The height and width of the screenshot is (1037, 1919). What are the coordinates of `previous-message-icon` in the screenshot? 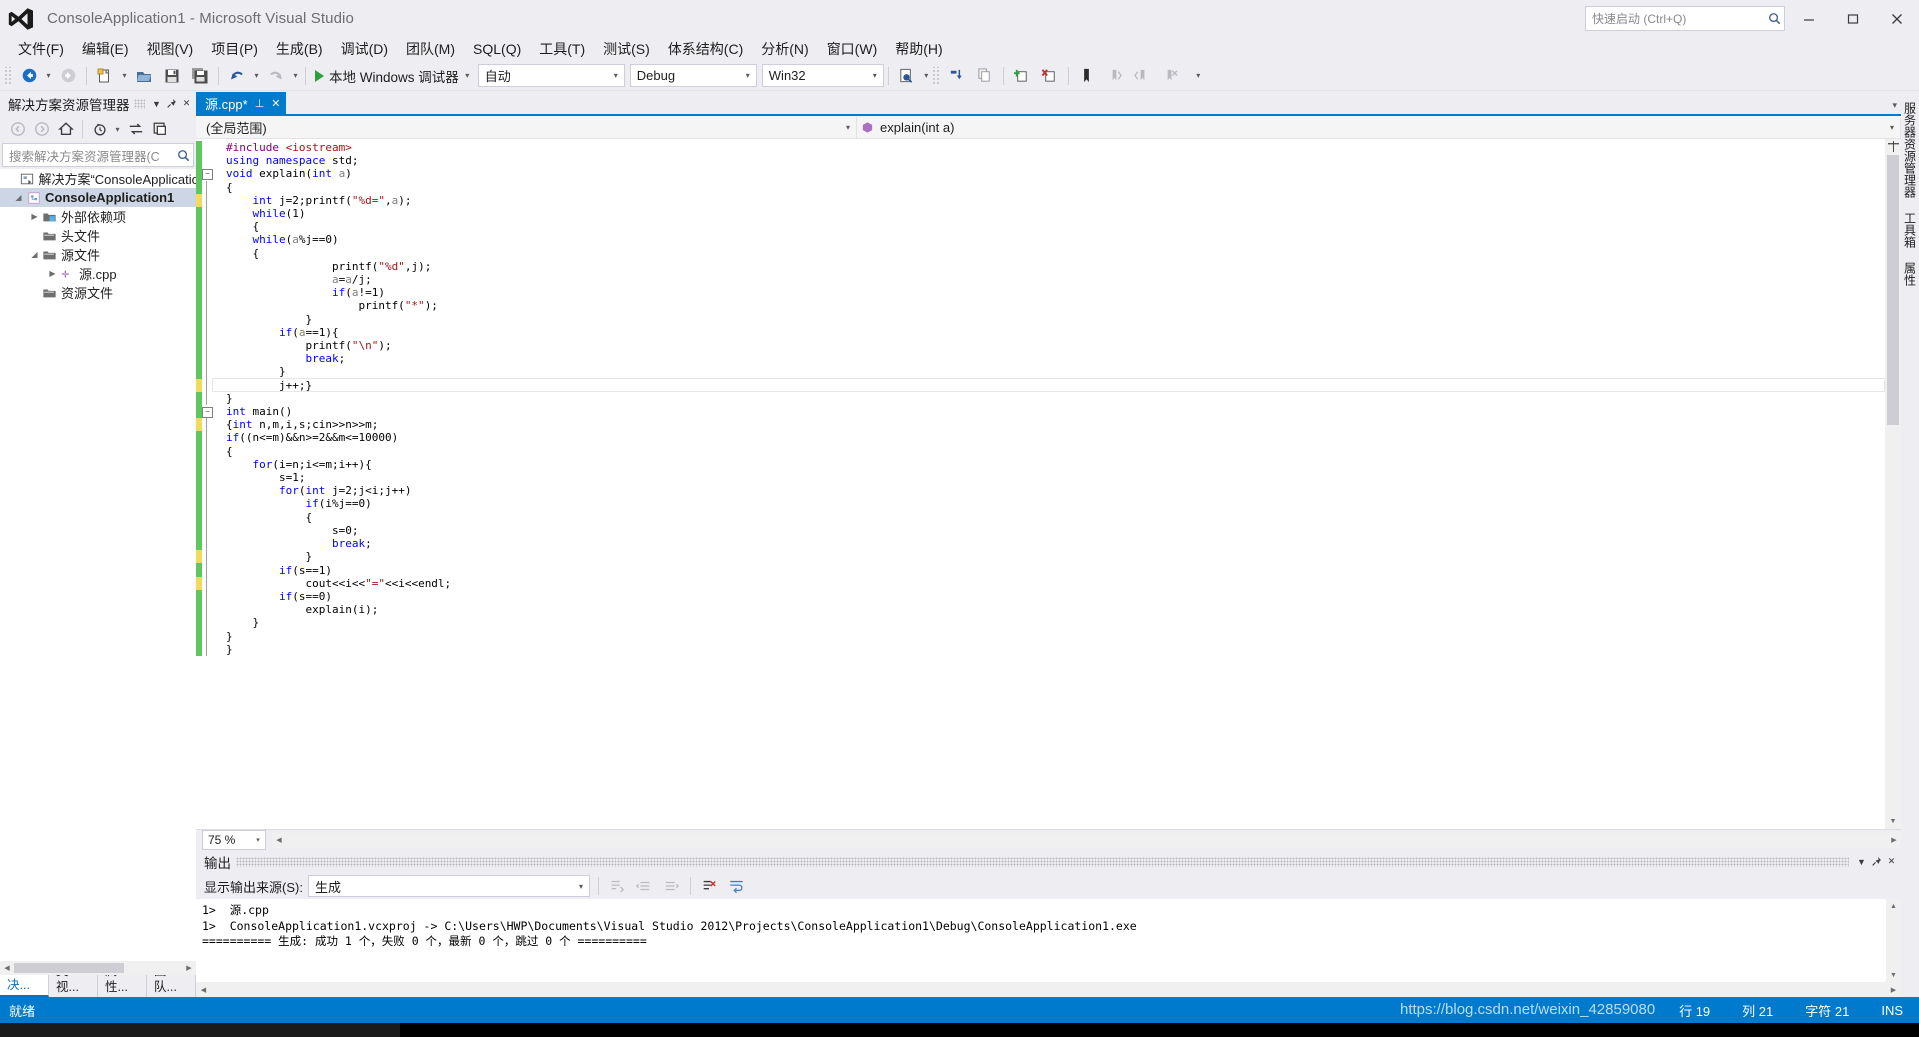 It's located at (644, 886).